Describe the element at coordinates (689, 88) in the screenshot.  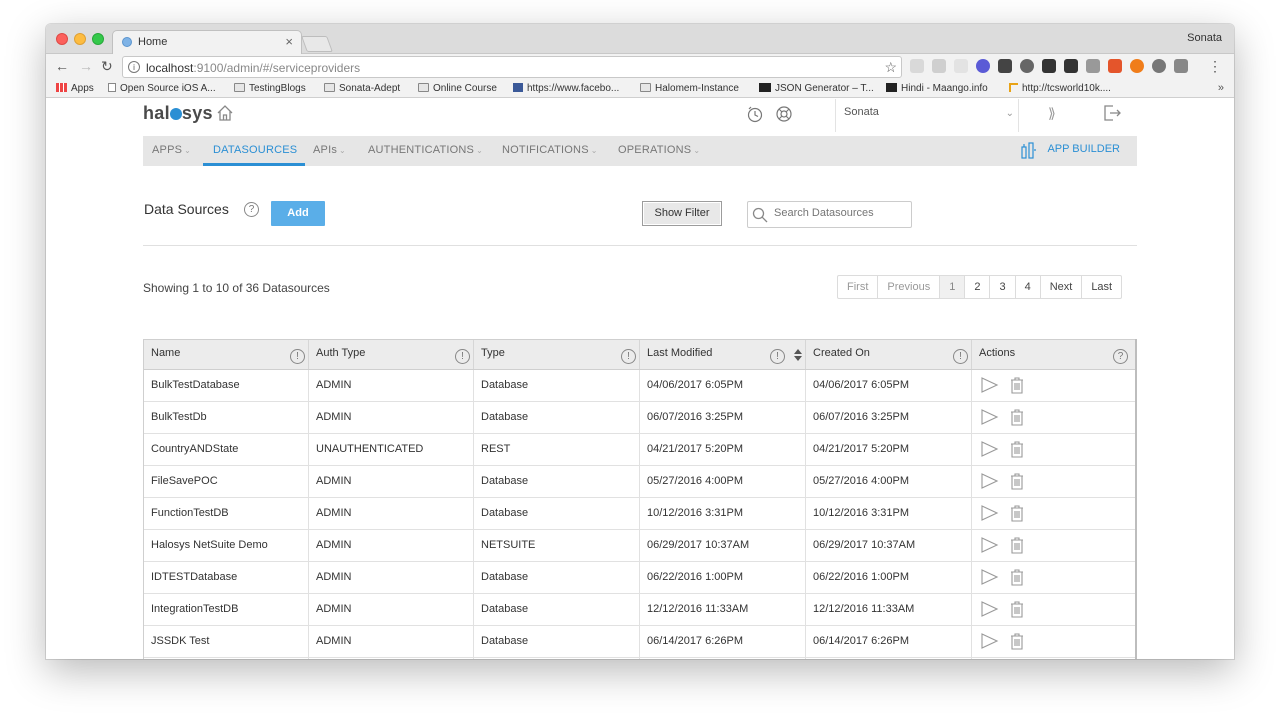
I see `bookmark-item: Halomem-Instance` at that location.